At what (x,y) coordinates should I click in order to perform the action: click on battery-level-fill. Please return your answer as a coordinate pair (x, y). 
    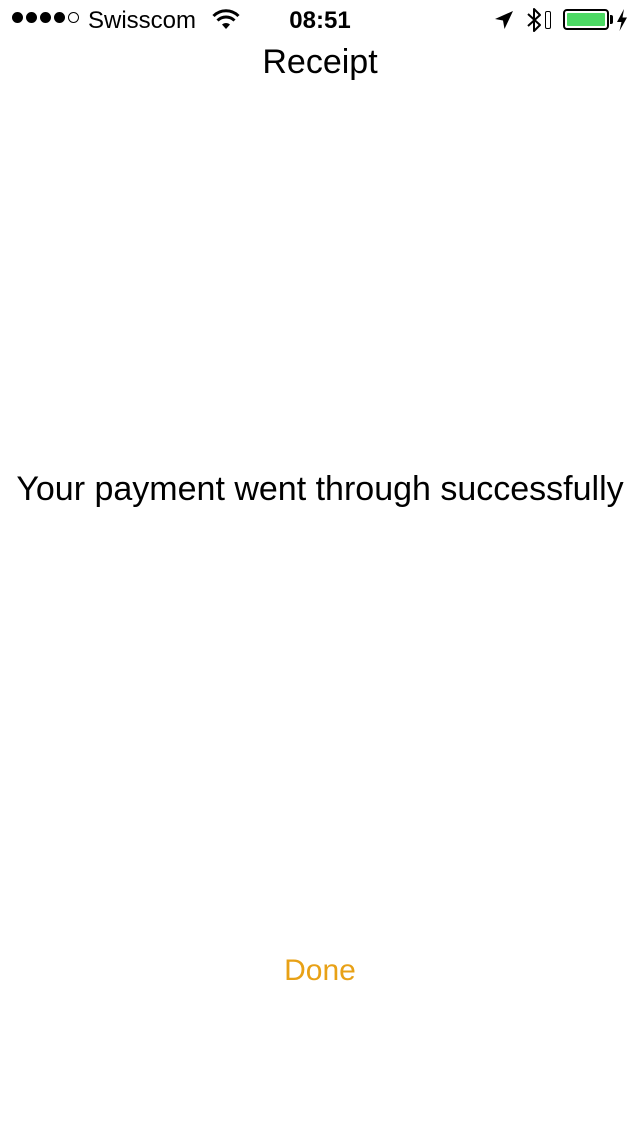
    Looking at the image, I should click on (586, 19).